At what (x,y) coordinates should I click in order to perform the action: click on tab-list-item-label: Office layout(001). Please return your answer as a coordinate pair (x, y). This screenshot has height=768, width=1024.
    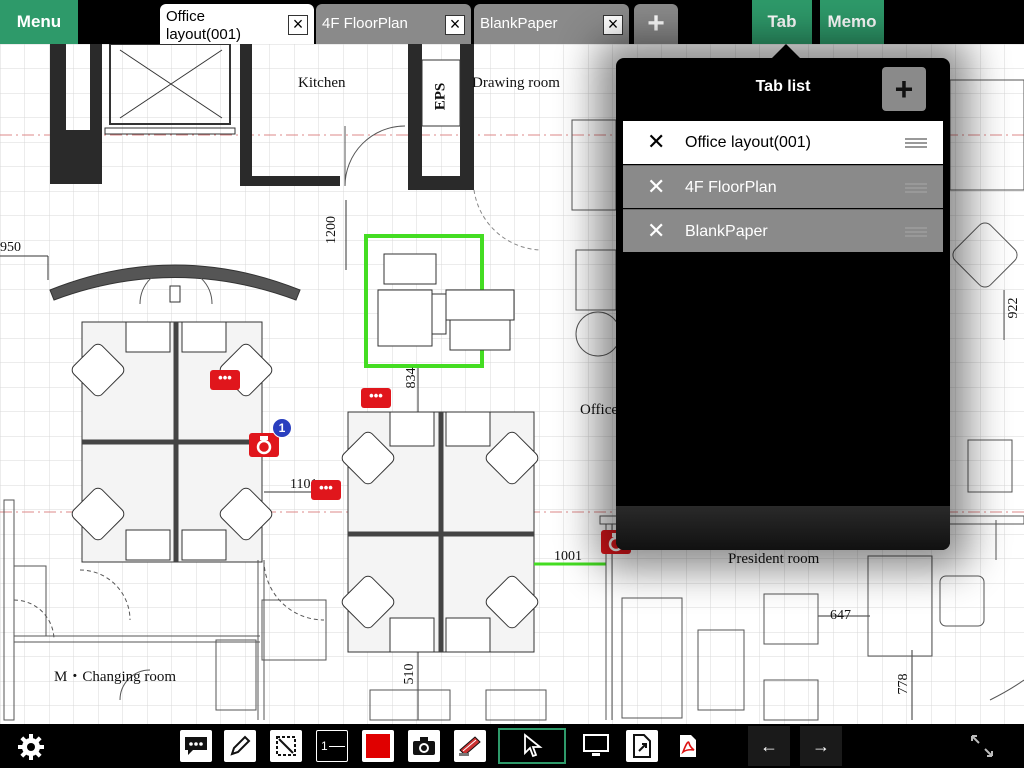
    Looking at the image, I should click on (748, 142).